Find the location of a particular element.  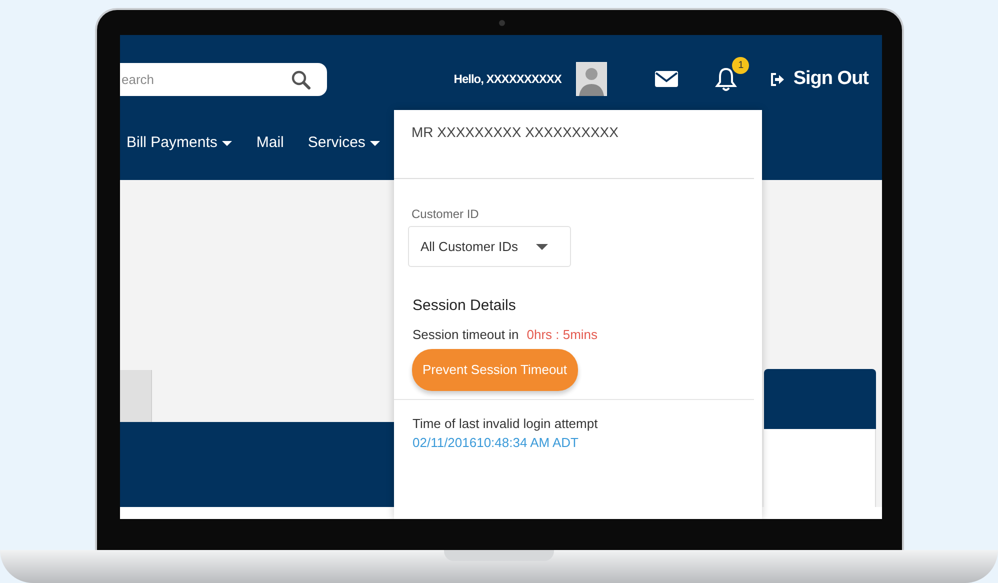

login-attempt-label: Time of last invalid login attempt is located at coordinates (505, 423).